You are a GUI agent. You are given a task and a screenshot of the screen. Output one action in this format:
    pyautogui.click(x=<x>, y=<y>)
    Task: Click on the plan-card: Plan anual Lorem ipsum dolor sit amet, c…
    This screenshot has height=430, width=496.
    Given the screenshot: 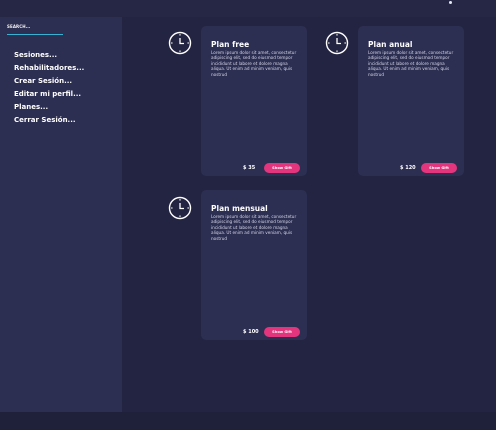 What is the action you would take?
    pyautogui.click(x=411, y=101)
    